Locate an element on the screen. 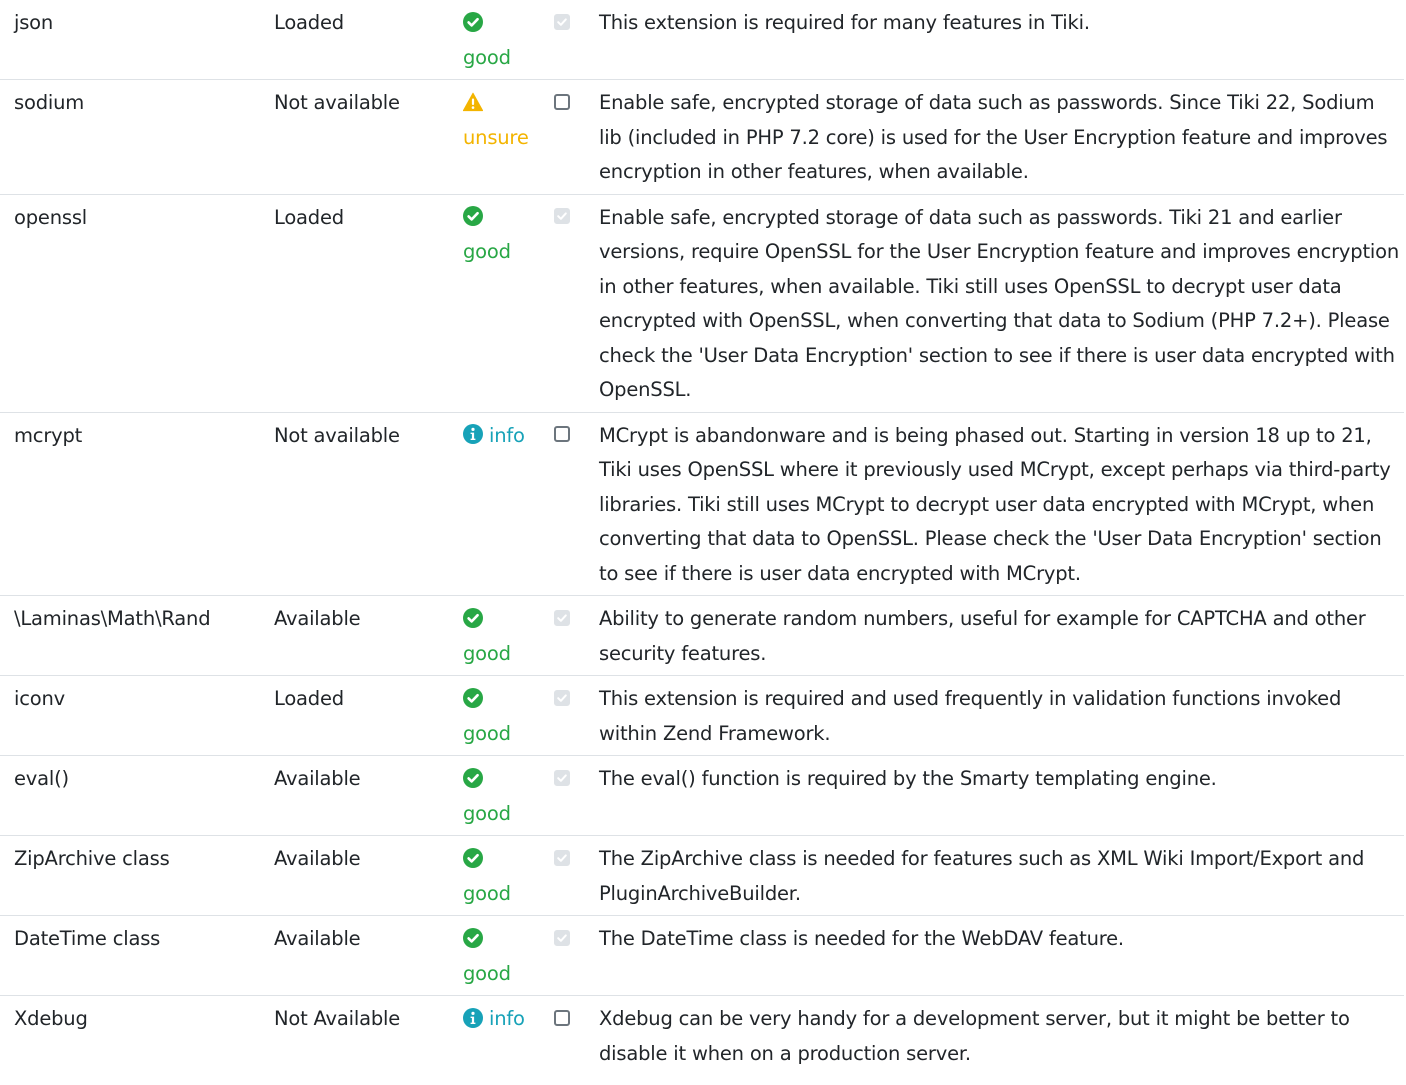 The width and height of the screenshot is (1406, 1085). extension-name: mcrypt is located at coordinates (137, 503).